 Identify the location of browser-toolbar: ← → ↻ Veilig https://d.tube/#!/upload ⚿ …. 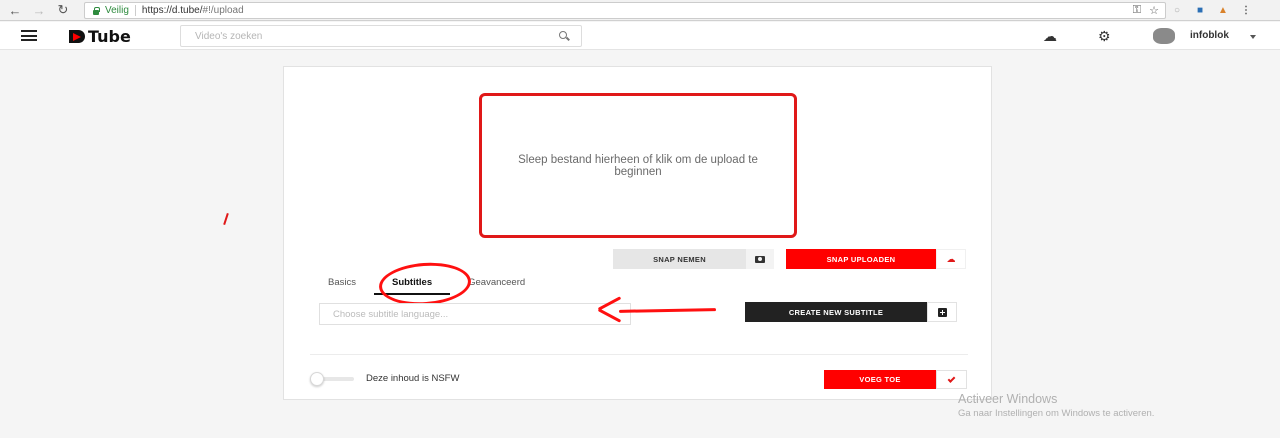
(640, 10).